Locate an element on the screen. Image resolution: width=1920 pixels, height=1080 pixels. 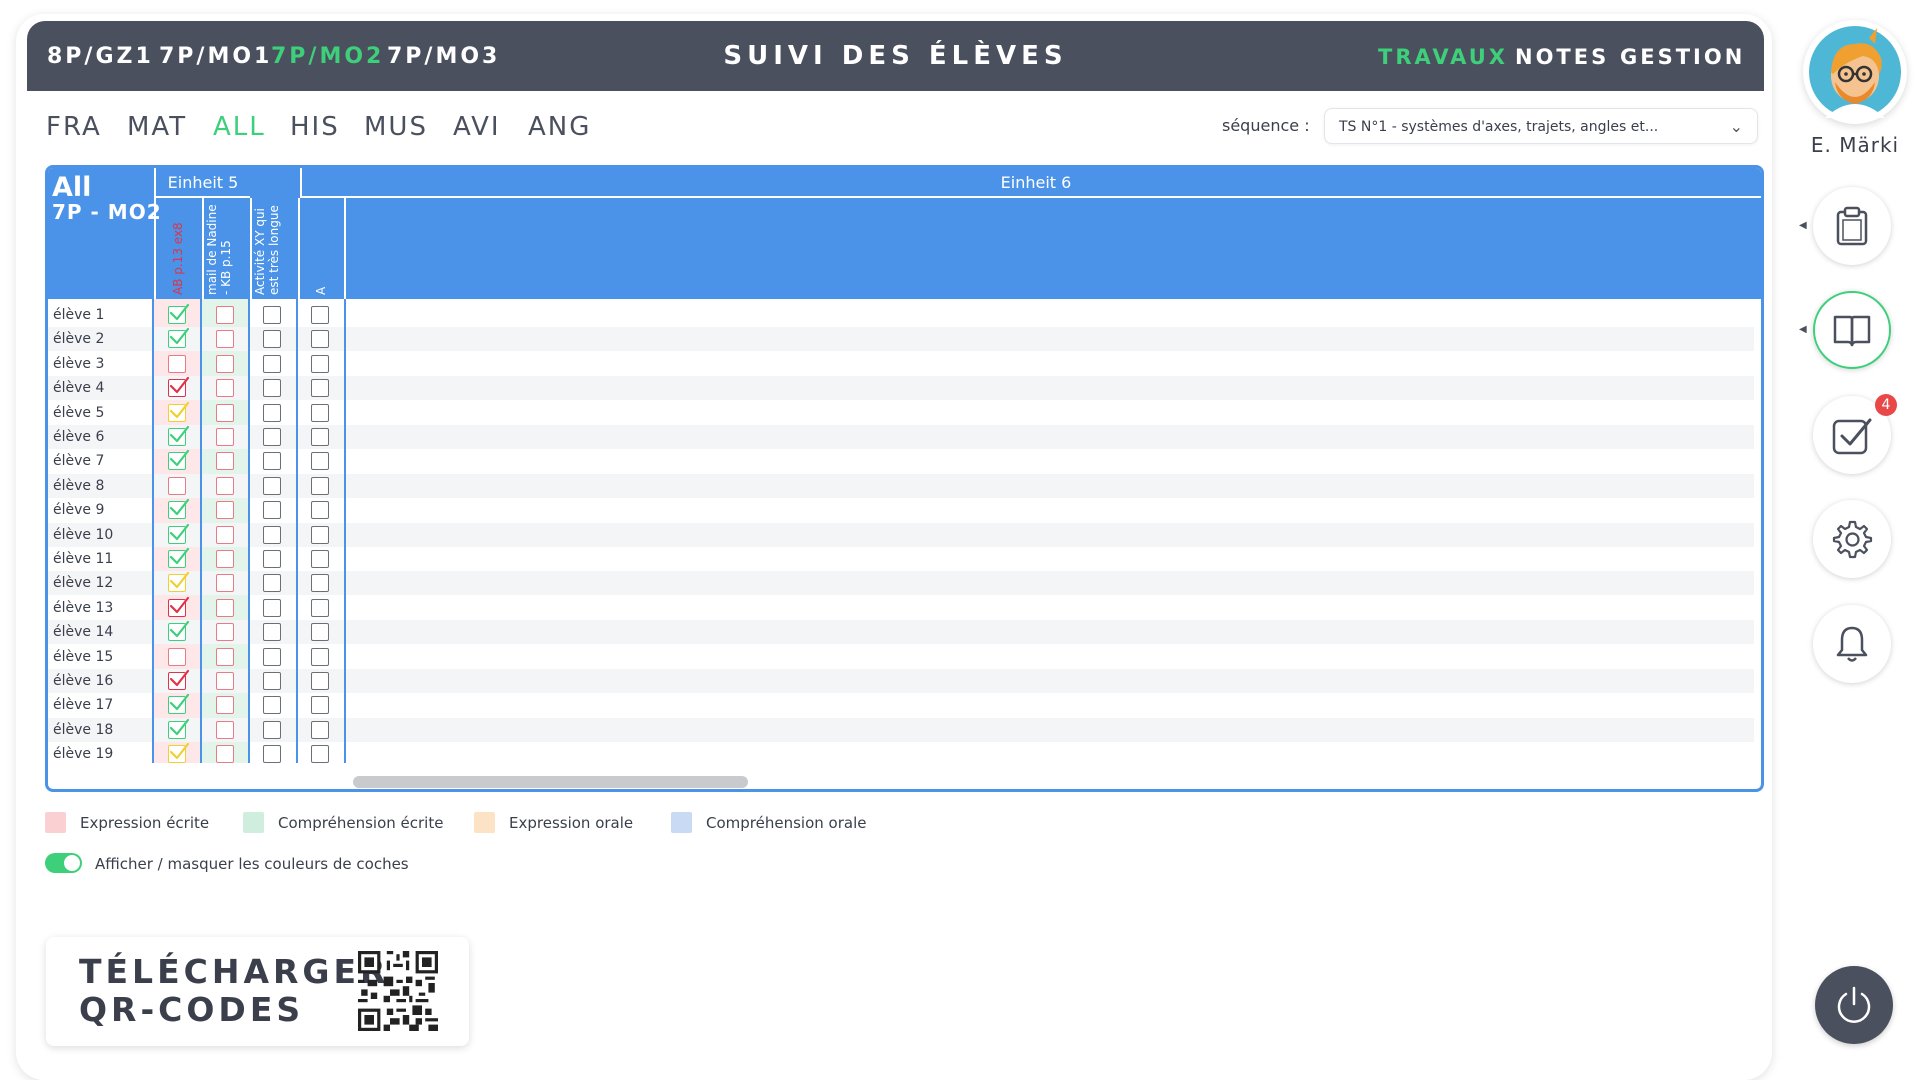
subject-tab-mat: MAT is located at coordinates (157, 127).